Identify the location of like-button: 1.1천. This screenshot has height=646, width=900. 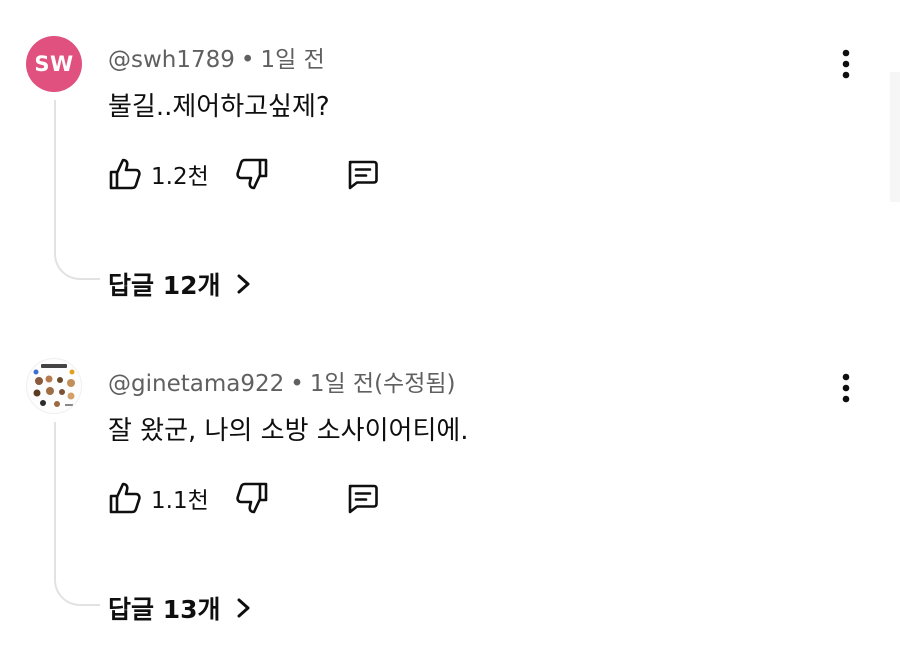
(158, 498).